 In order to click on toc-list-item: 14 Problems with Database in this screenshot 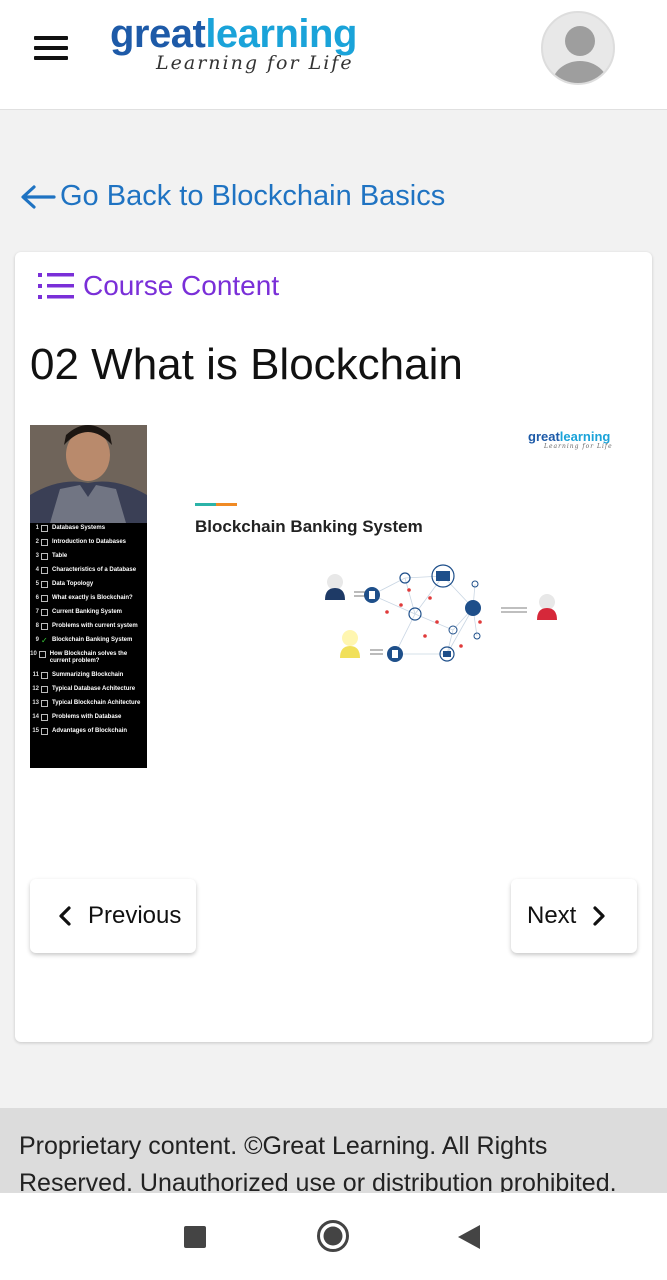, I will do `click(88, 717)`.